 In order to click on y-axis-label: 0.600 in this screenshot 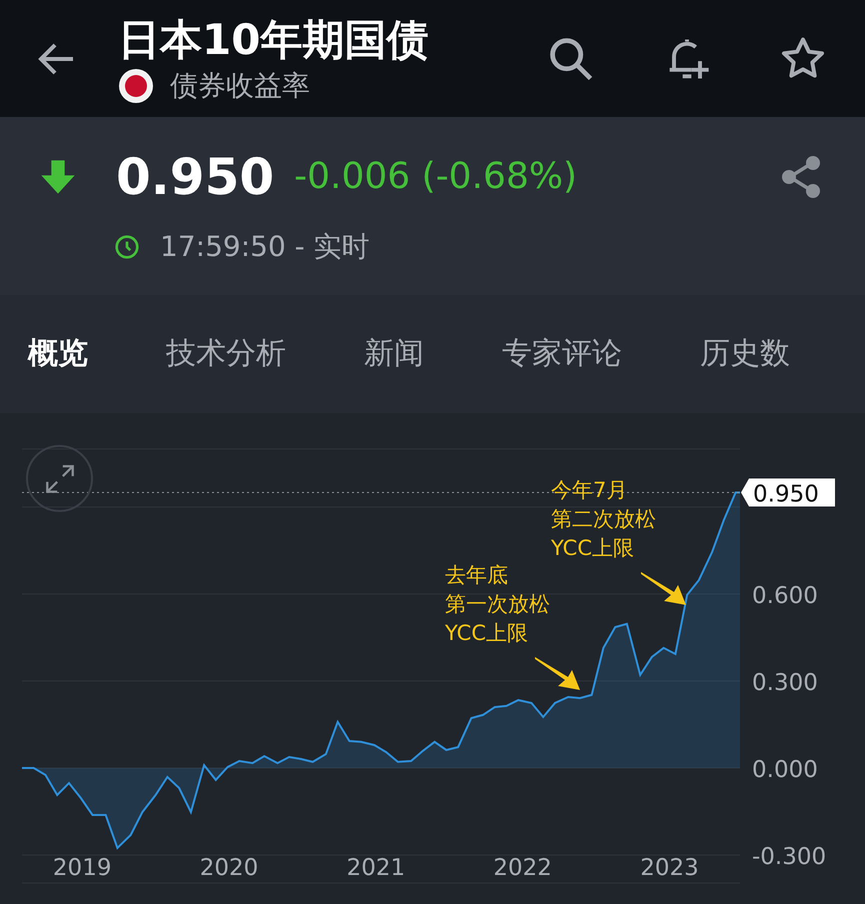, I will do `click(785, 596)`.